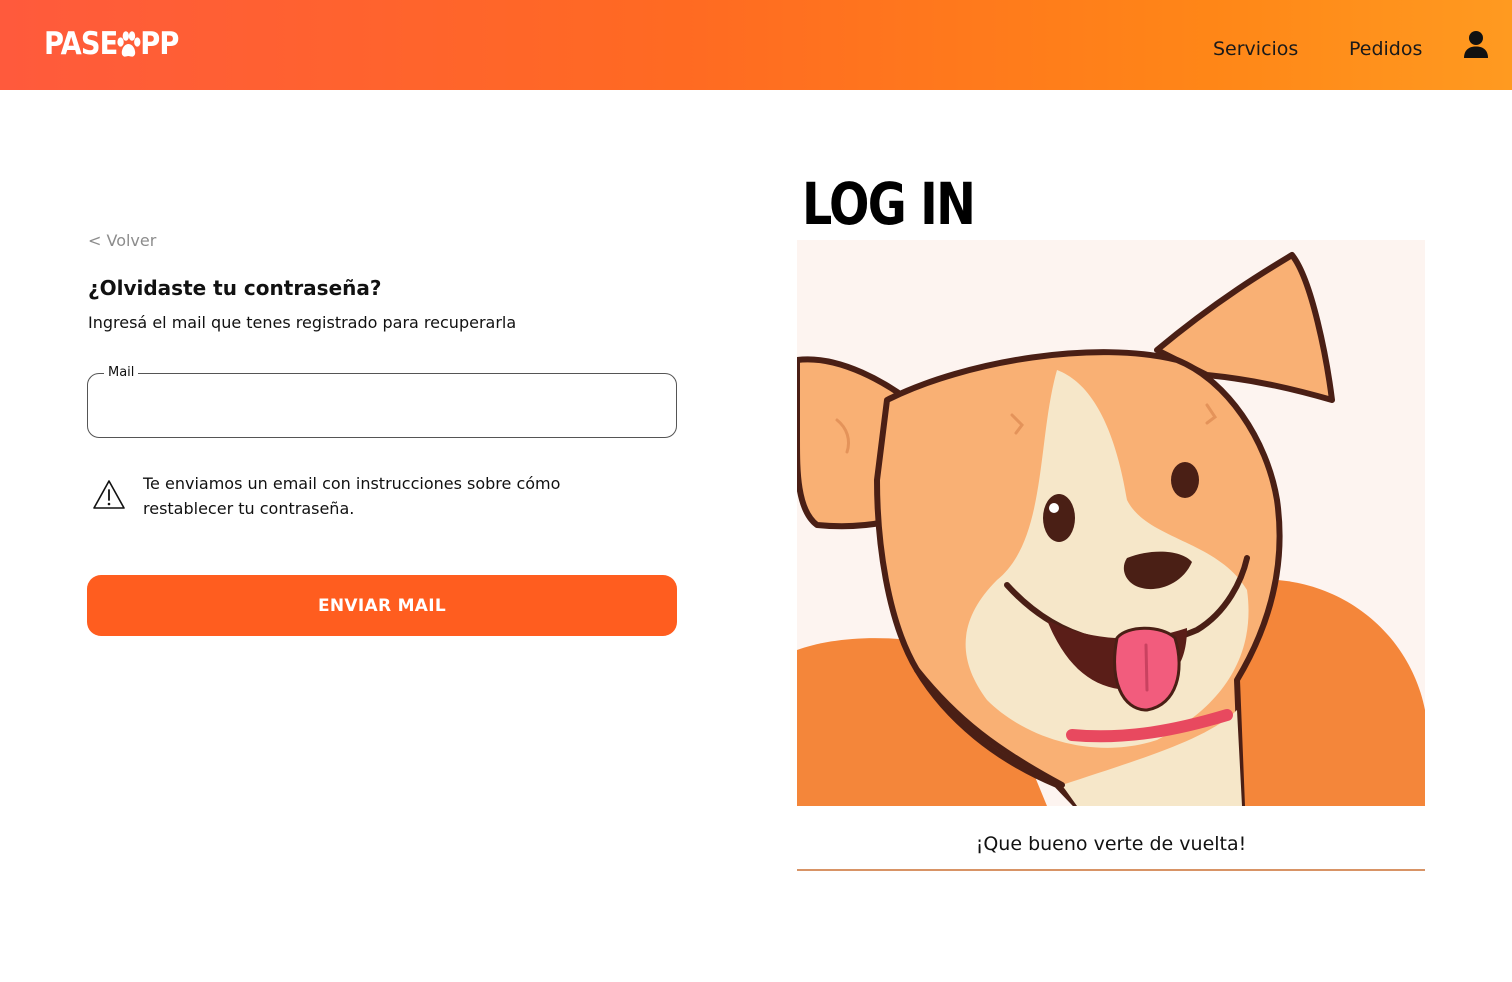  I want to click on logo-text-pre: PASE, so click(81, 44).